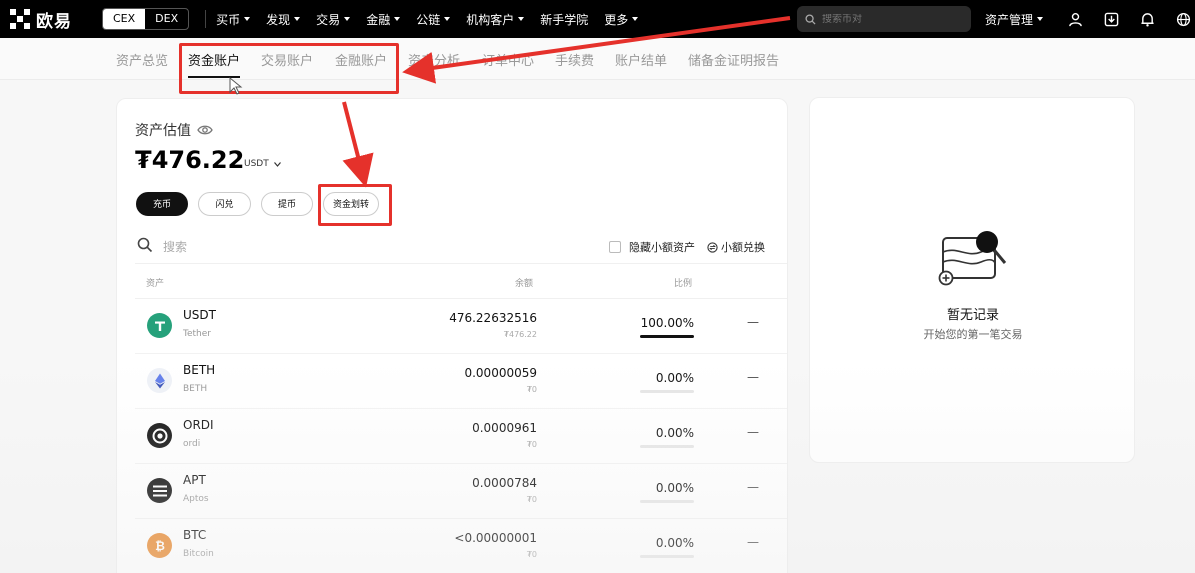 The width and height of the screenshot is (1195, 573). What do you see at coordinates (358, 144) in the screenshot?
I see `arrow-to-transfer` at bounding box center [358, 144].